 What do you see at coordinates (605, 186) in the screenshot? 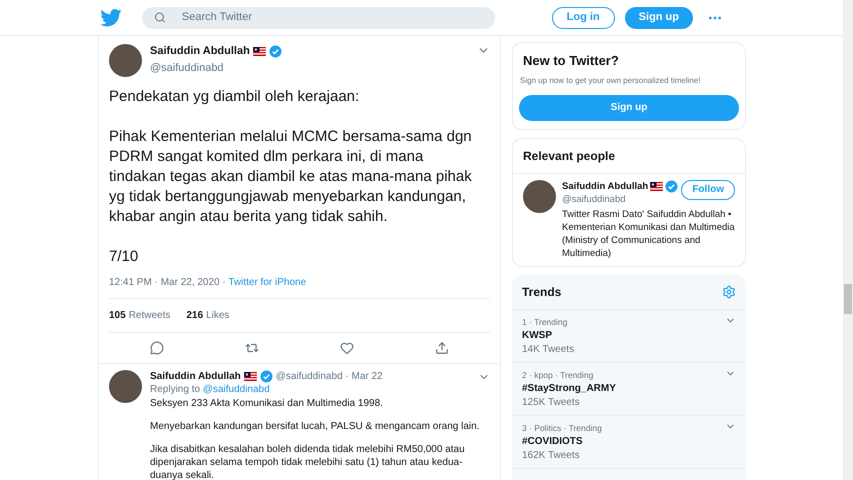
I see `person-name: Saifuddin Abdullah` at bounding box center [605, 186].